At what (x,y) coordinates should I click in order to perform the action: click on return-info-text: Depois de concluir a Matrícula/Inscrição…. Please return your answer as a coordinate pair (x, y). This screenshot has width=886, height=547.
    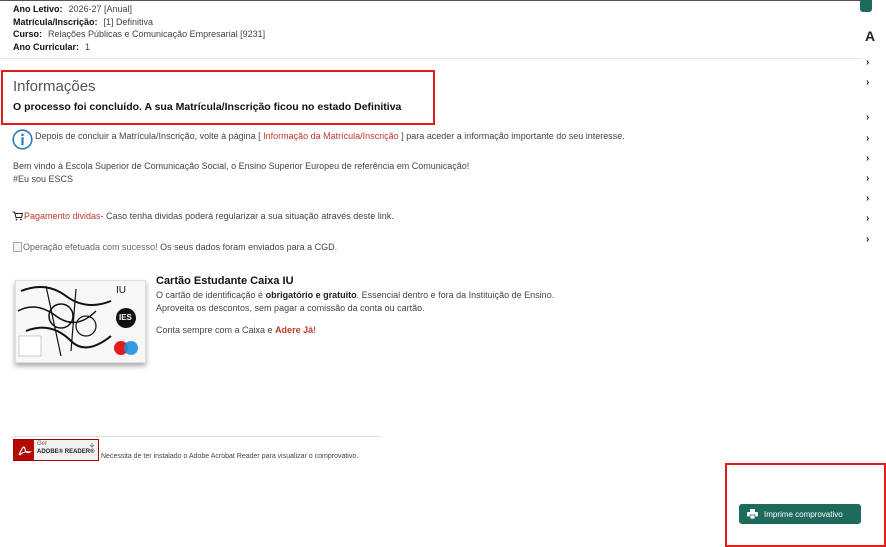
    Looking at the image, I should click on (330, 136).